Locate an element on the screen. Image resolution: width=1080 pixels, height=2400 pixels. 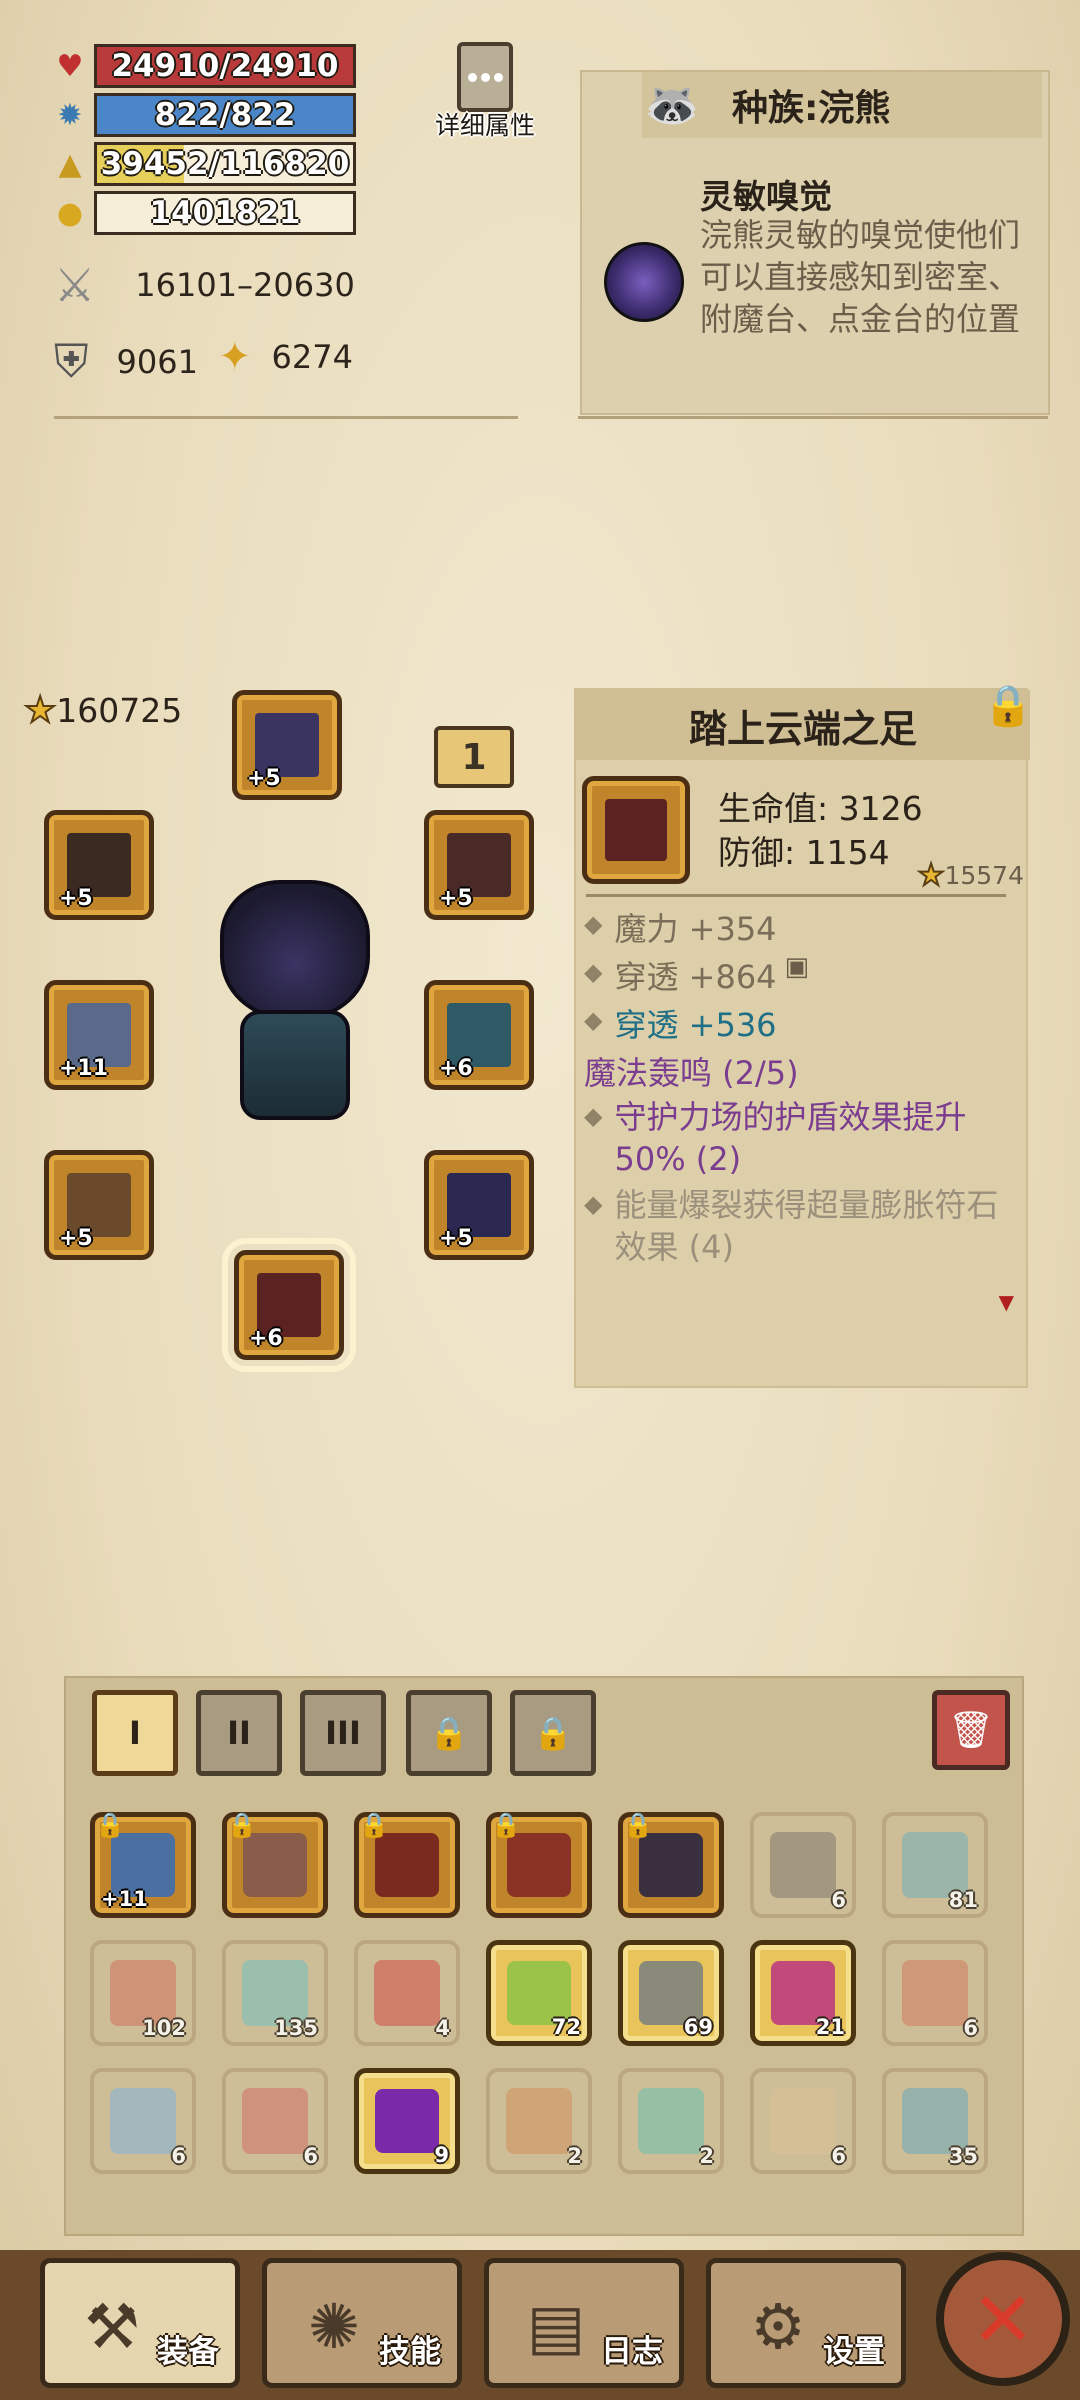
inventory-item: 72 is located at coordinates (539, 1993).